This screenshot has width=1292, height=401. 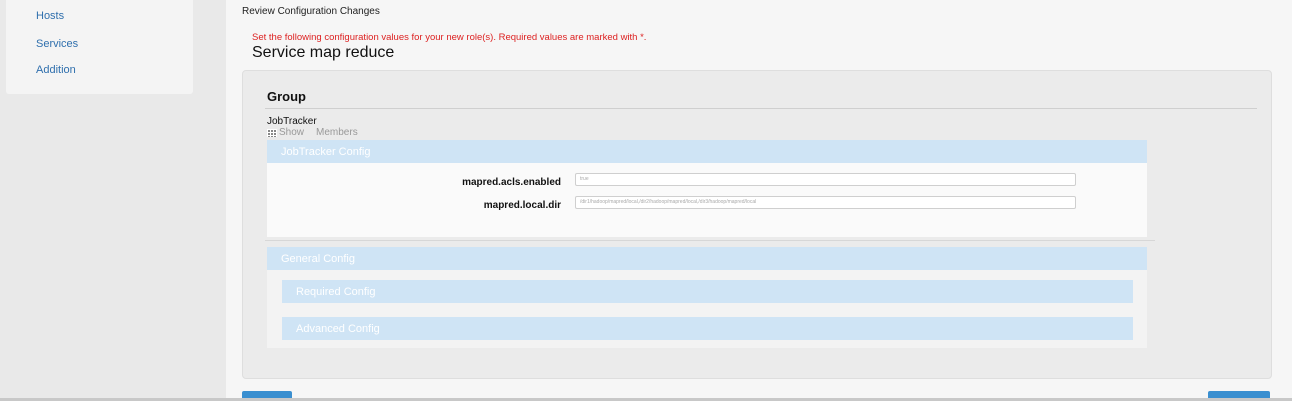 I want to click on members-link: Members, so click(x=337, y=132).